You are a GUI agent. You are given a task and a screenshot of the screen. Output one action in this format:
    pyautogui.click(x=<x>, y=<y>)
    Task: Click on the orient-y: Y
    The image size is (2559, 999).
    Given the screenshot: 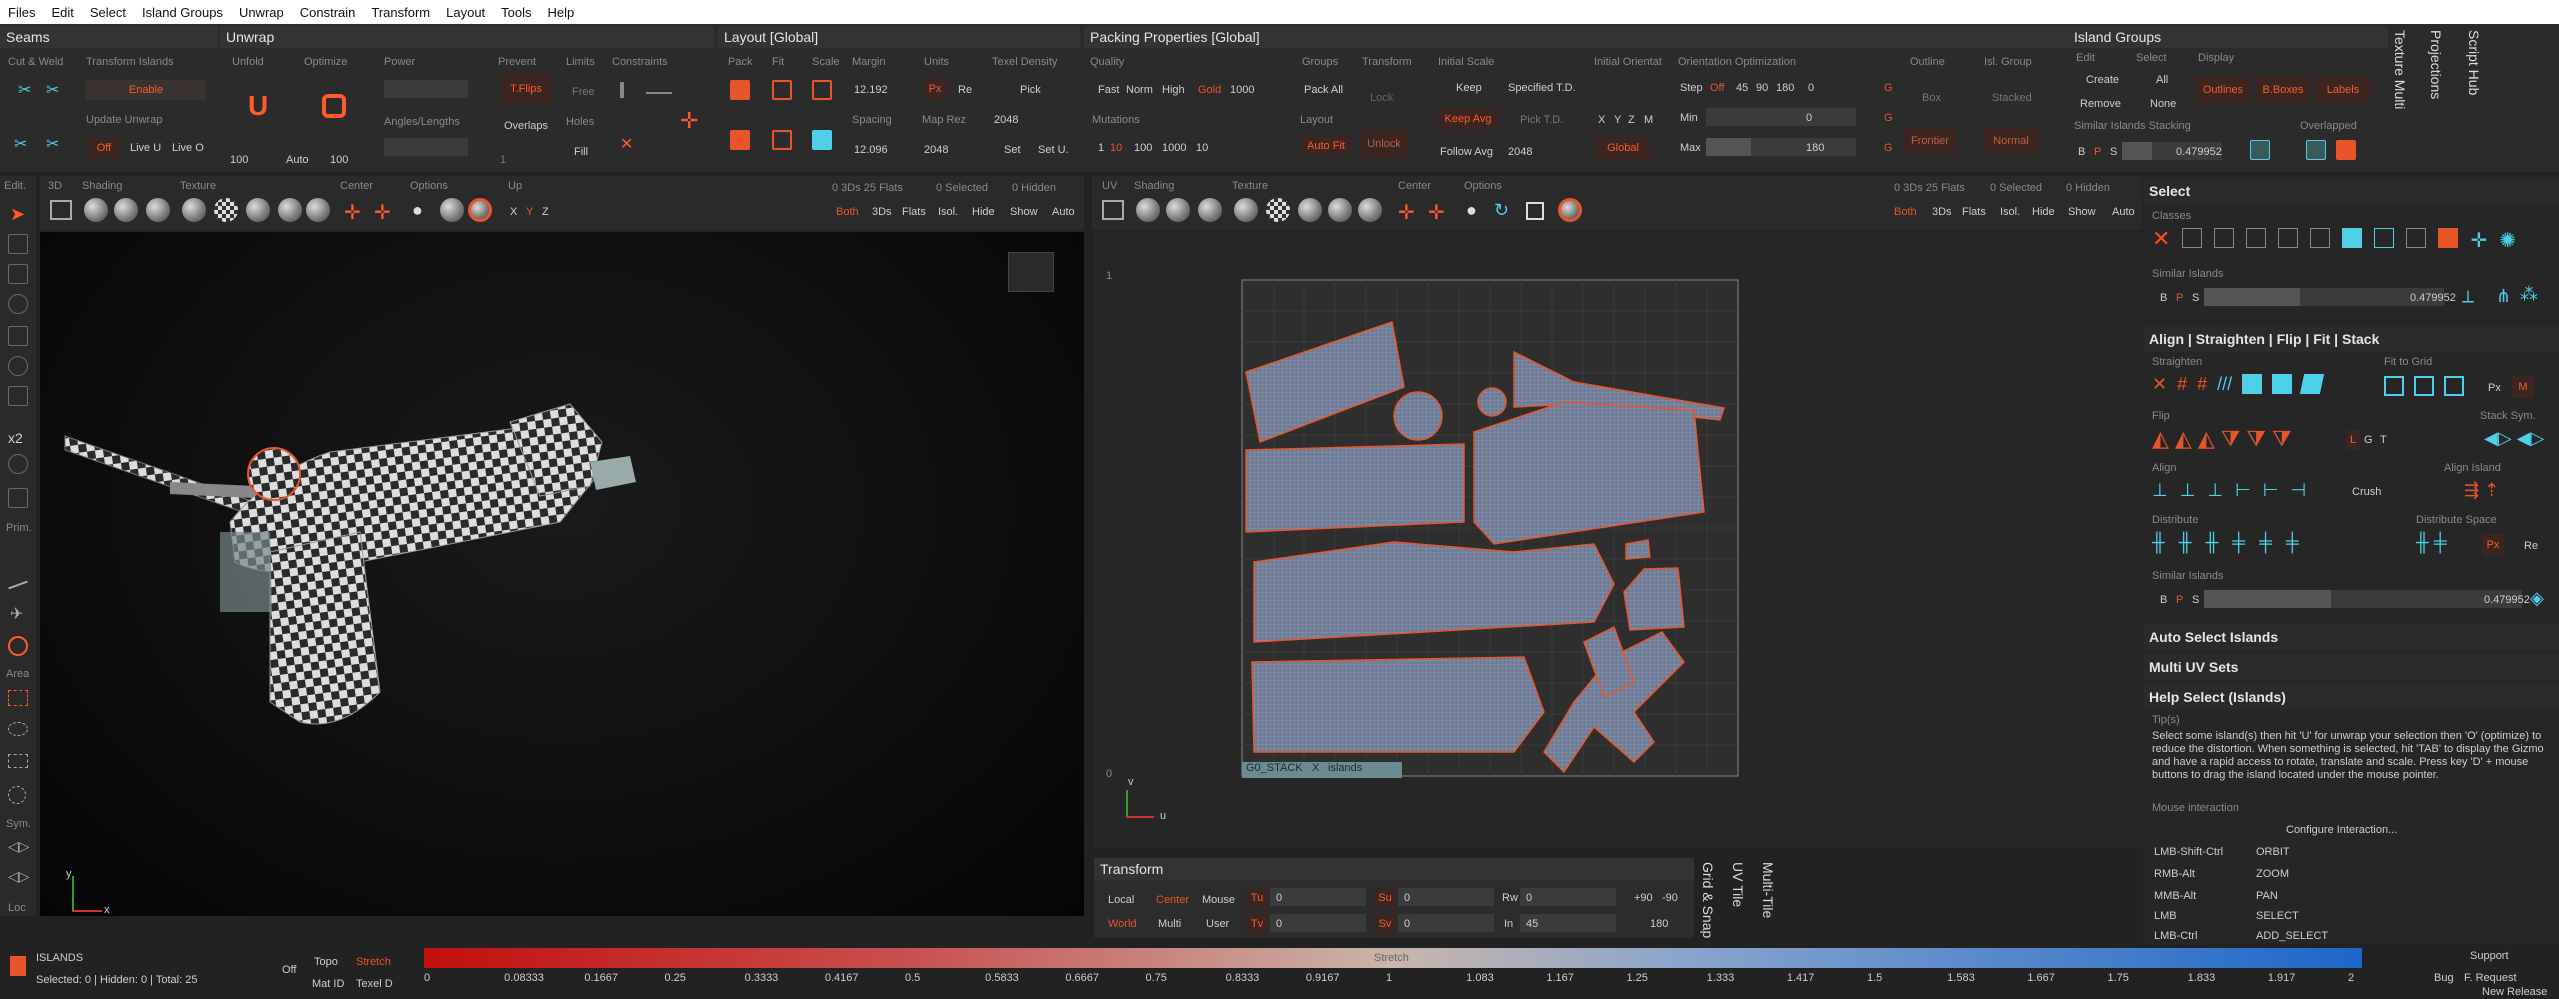 What is the action you would take?
    pyautogui.click(x=1617, y=120)
    